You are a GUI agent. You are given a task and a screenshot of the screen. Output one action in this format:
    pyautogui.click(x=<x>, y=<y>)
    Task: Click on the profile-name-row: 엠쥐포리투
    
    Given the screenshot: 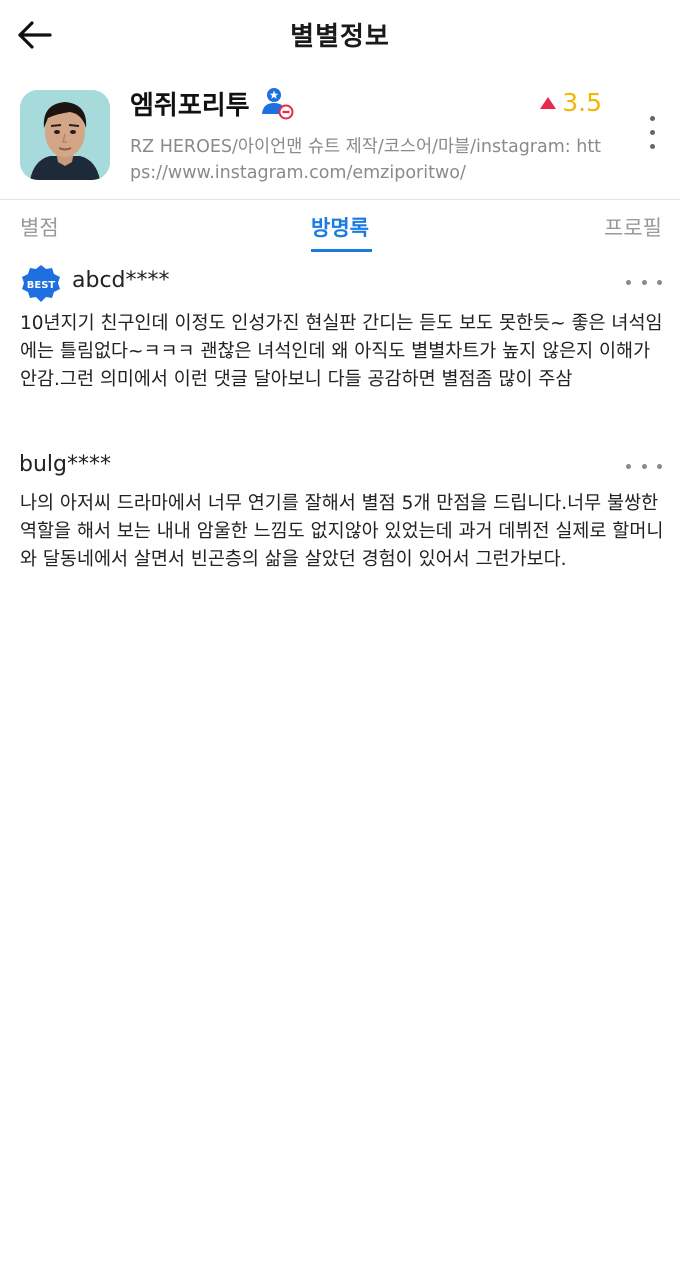 What is the action you would take?
    pyautogui.click(x=212, y=103)
    